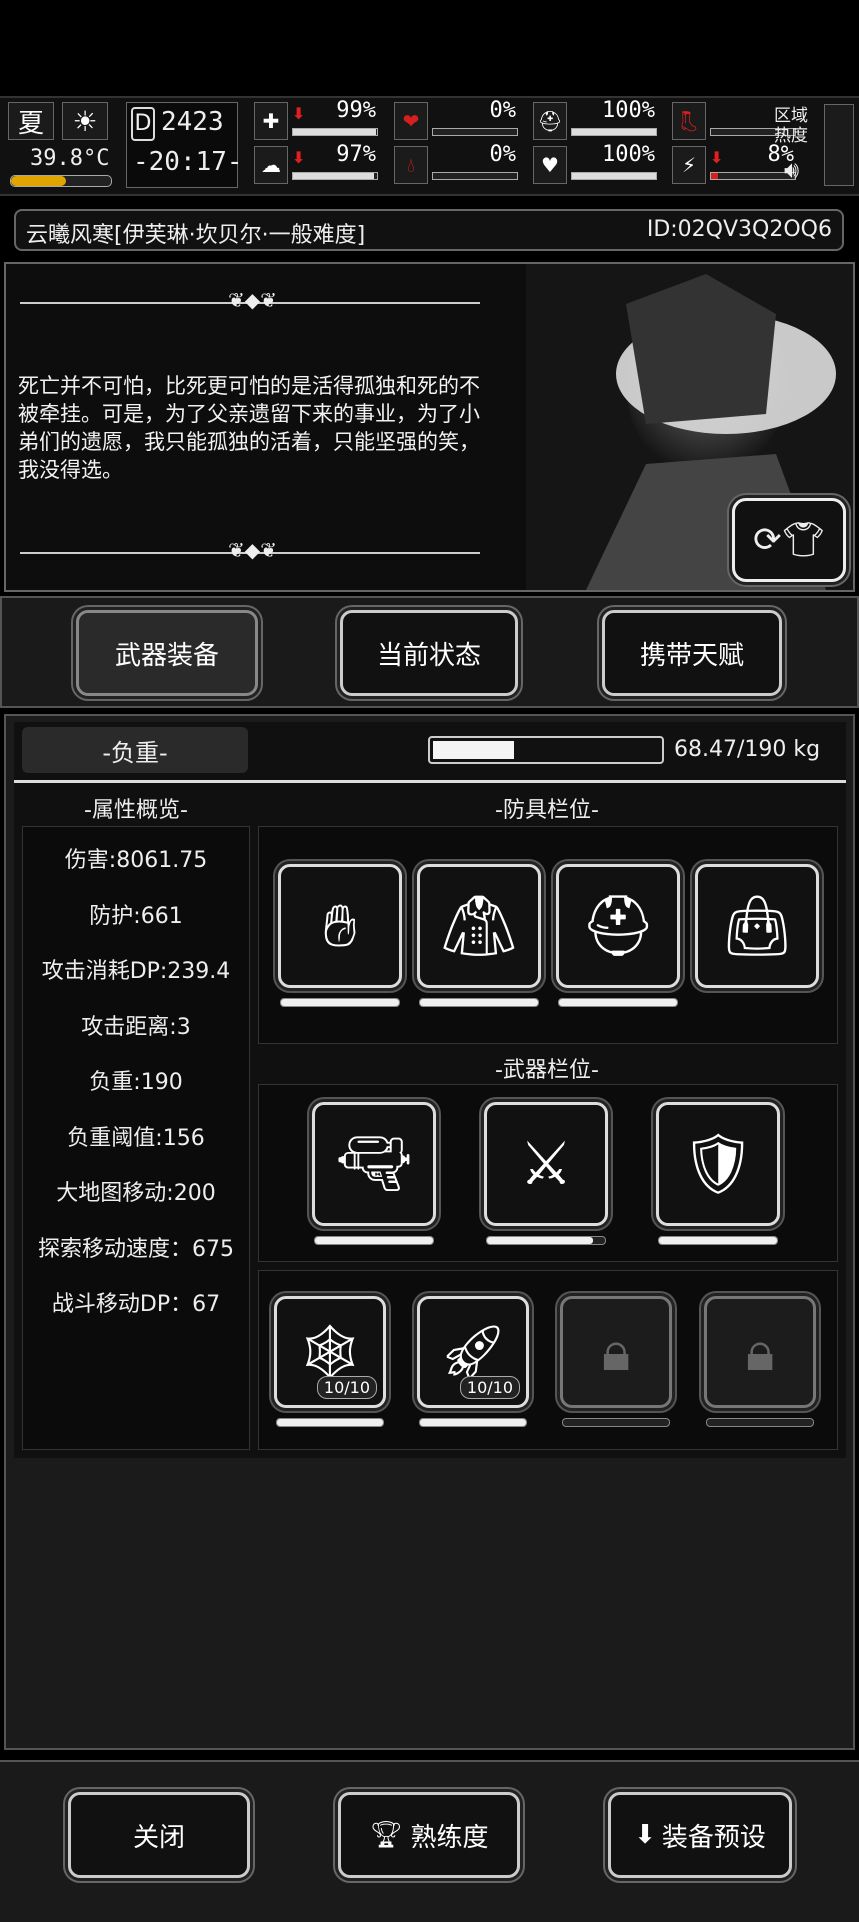 This screenshot has height=1922, width=859. I want to click on attribute-item: 负重:190, so click(136, 1082).